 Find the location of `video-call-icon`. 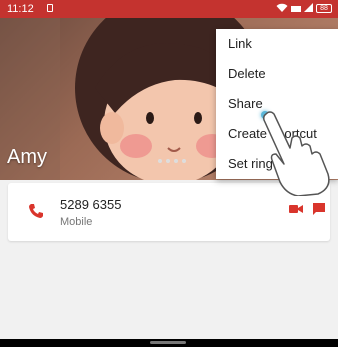

video-call-icon is located at coordinates (296, 209).